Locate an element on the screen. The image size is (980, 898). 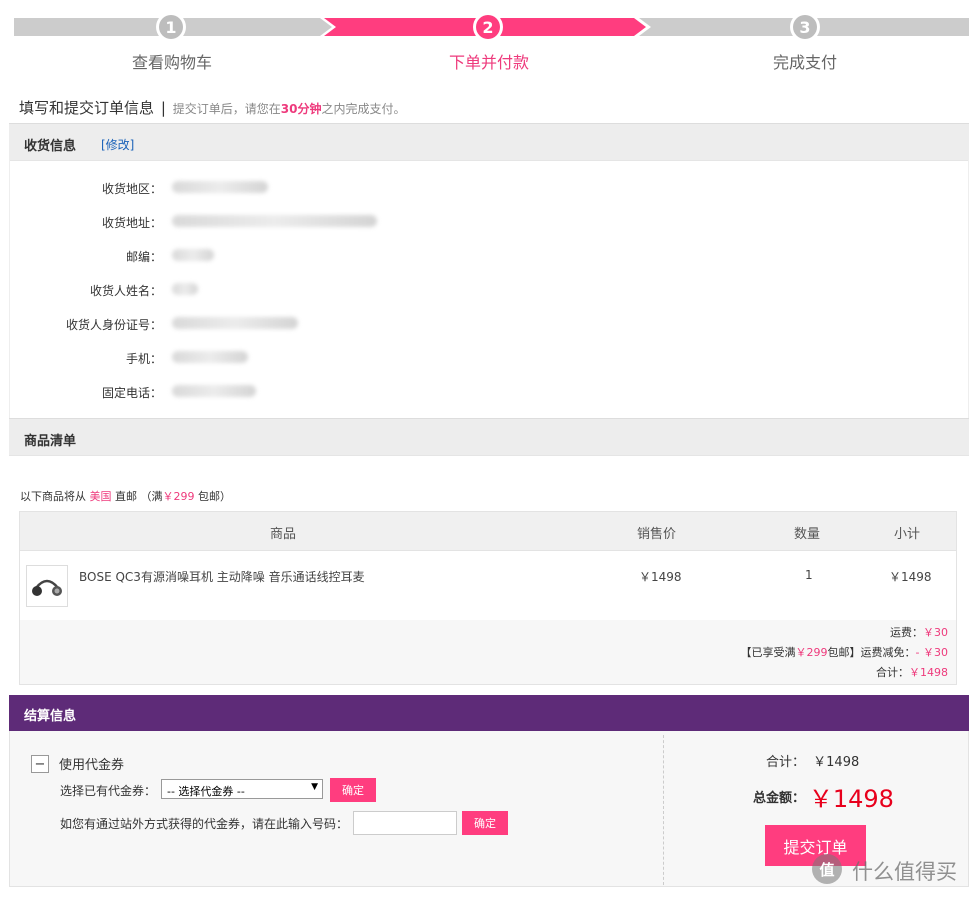
field-label-phone: 固定电话： is located at coordinates (131, 393).